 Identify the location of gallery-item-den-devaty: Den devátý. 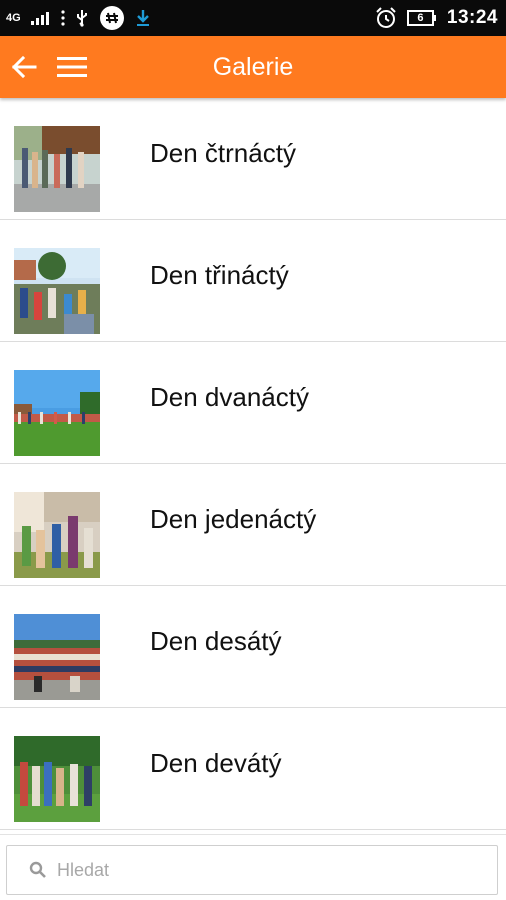
(253, 769).